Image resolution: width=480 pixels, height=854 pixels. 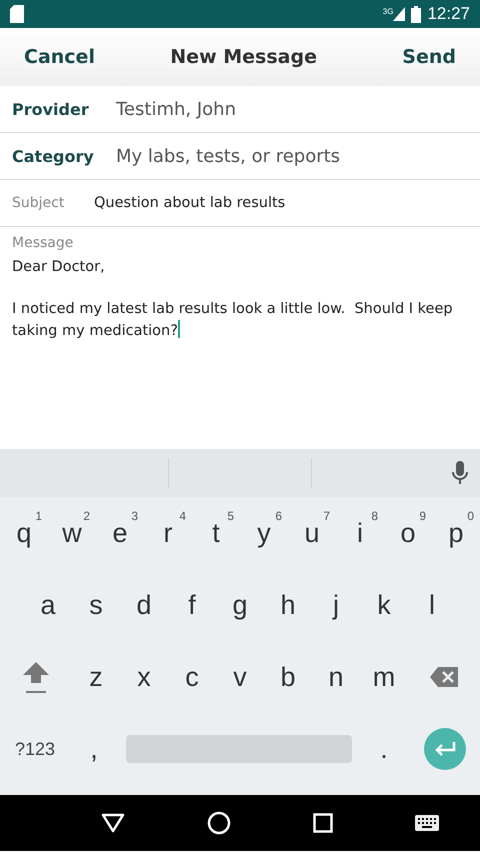 What do you see at coordinates (432, 605) in the screenshot?
I see `key: l` at bounding box center [432, 605].